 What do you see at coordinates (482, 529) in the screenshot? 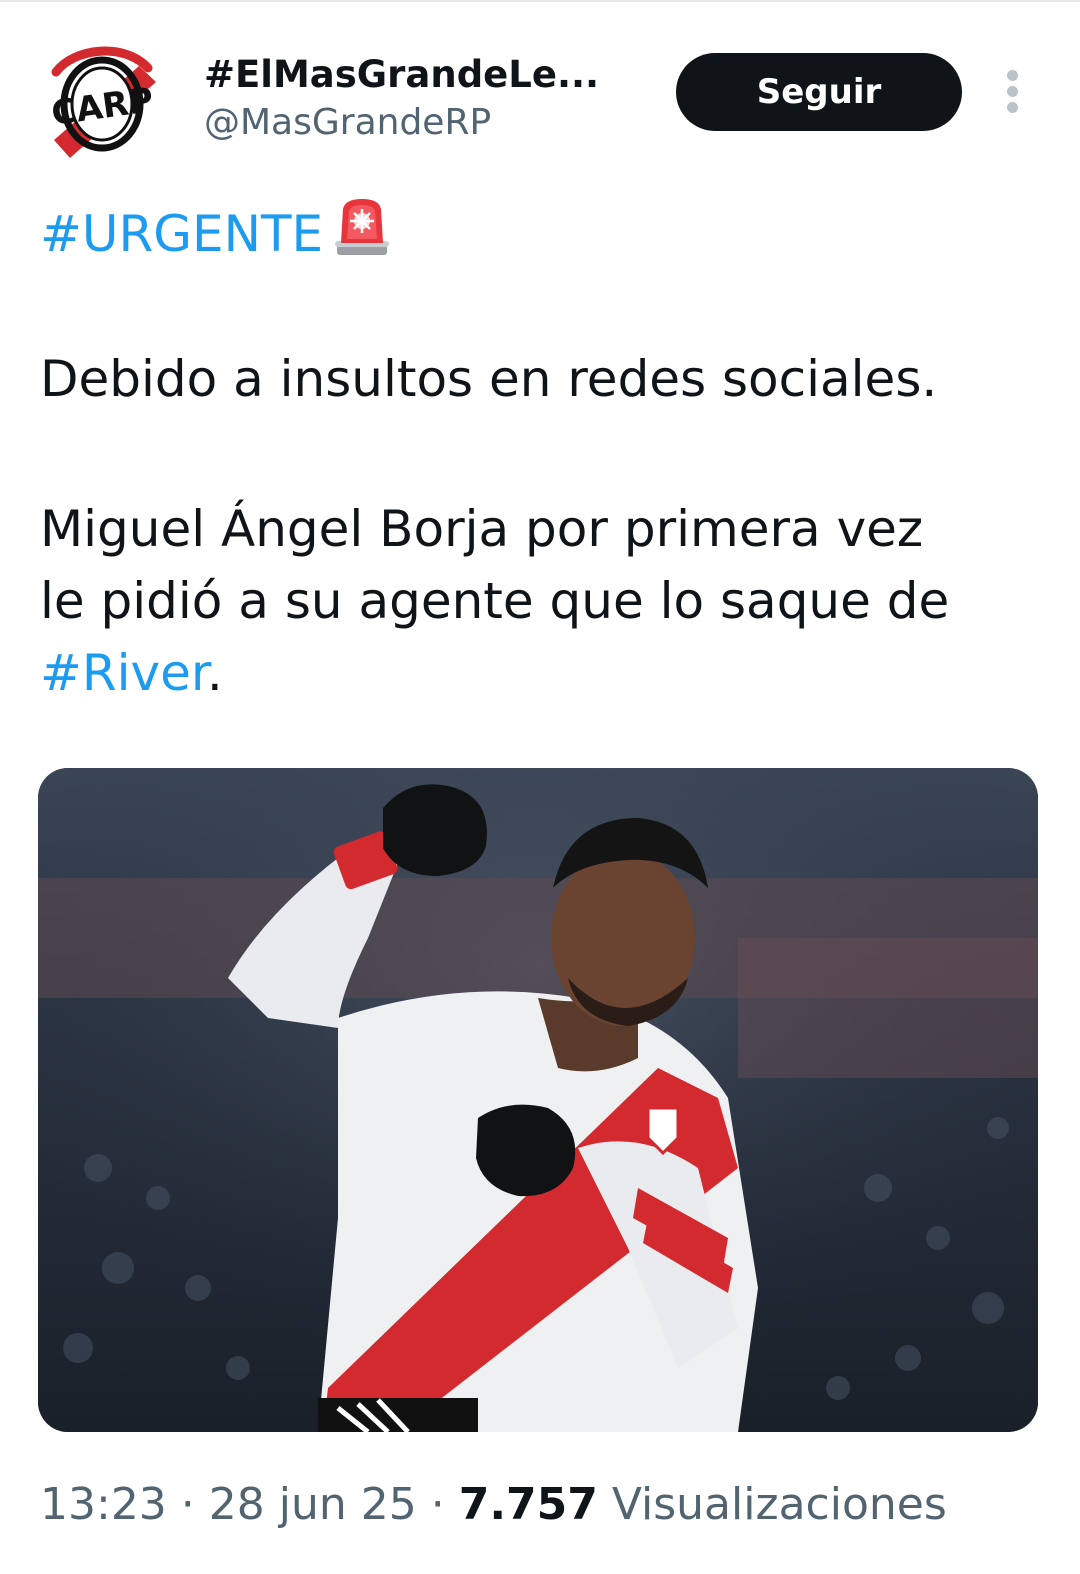
I see `paragraph-2-line-1: Miguel Ángel Borja por primera vez` at bounding box center [482, 529].